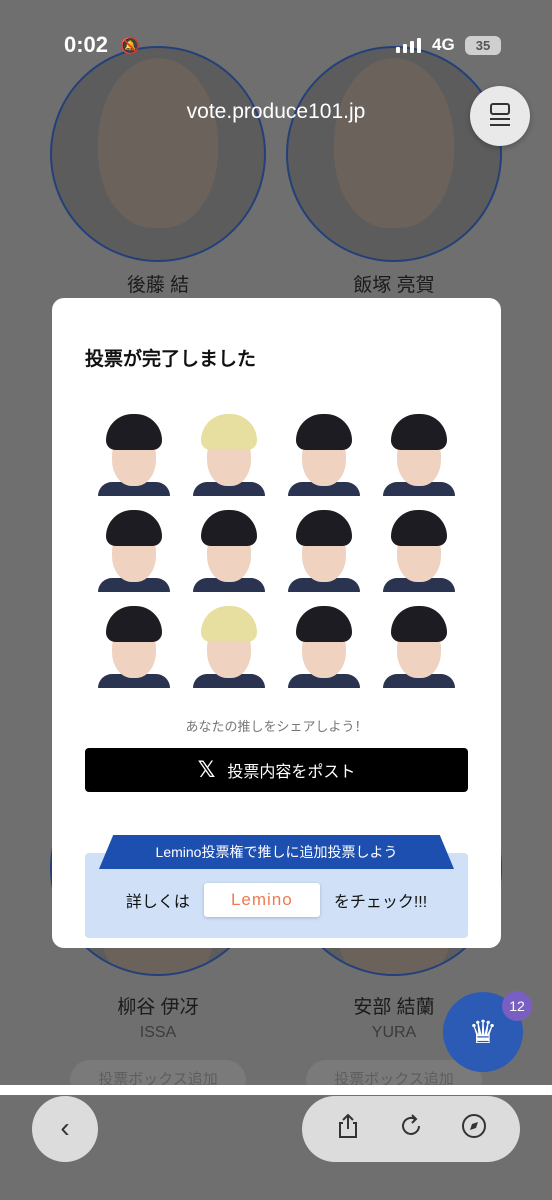 Image resolution: width=552 pixels, height=1200 pixels. Describe the element at coordinates (157, 902) in the screenshot. I see `lemino-prefix: 詳しくは` at that location.